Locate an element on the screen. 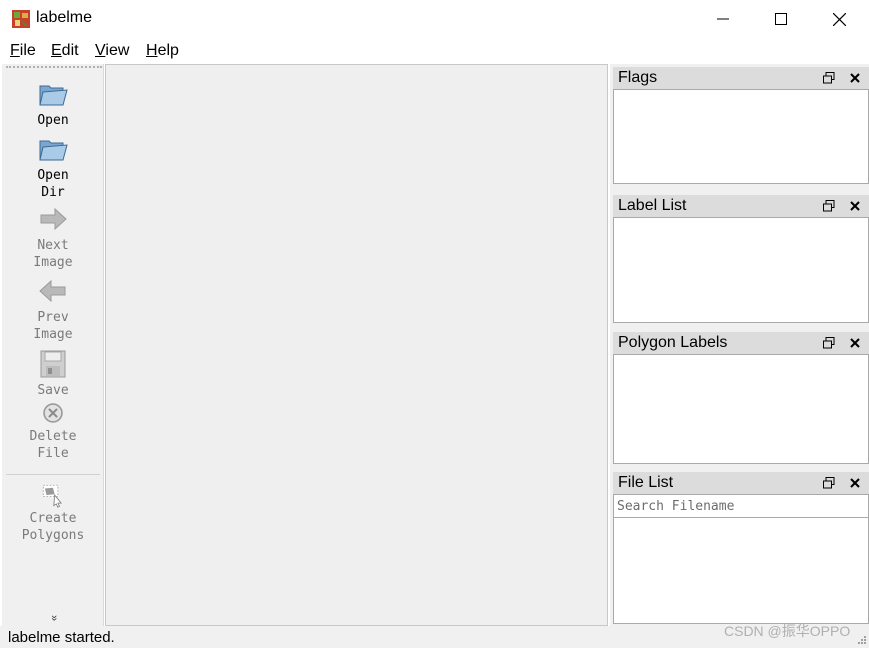 The width and height of the screenshot is (869, 648). create-polygons-label: Create Polygons is located at coordinates (53, 527).